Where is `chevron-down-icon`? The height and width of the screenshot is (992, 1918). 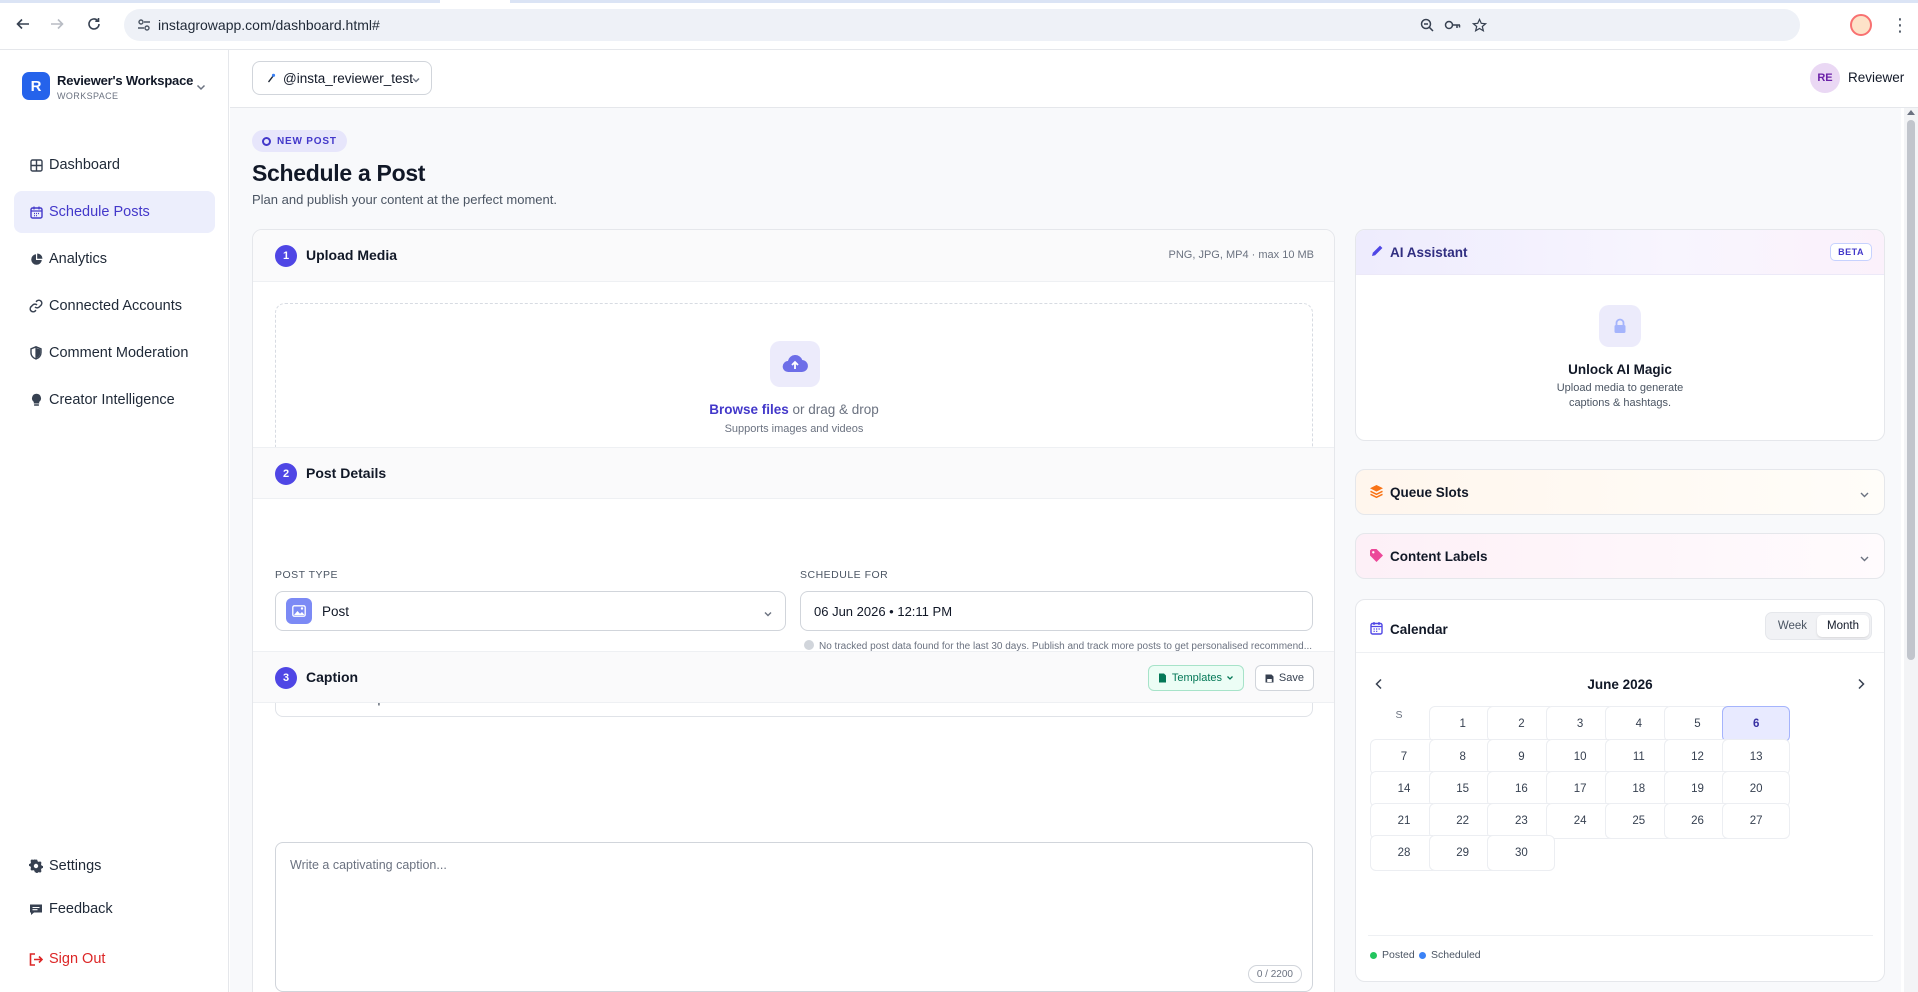 chevron-down-icon is located at coordinates (1864, 556).